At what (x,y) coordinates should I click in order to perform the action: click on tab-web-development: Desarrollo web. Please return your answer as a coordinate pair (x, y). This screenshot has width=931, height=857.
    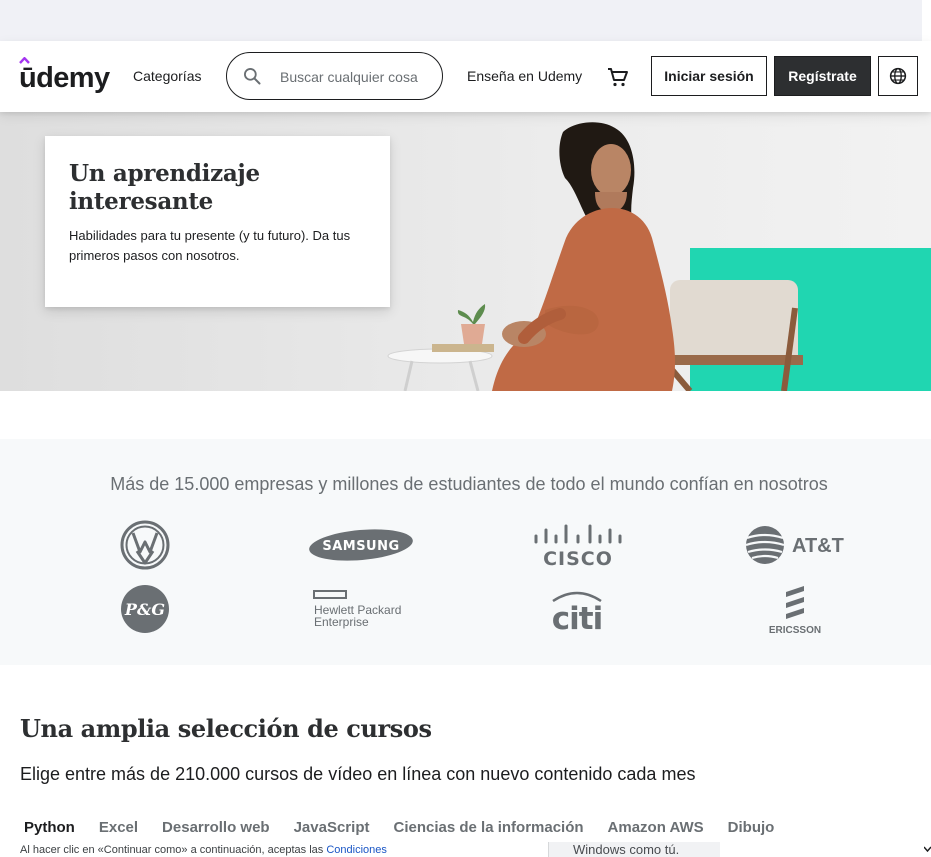
    Looking at the image, I should click on (216, 827).